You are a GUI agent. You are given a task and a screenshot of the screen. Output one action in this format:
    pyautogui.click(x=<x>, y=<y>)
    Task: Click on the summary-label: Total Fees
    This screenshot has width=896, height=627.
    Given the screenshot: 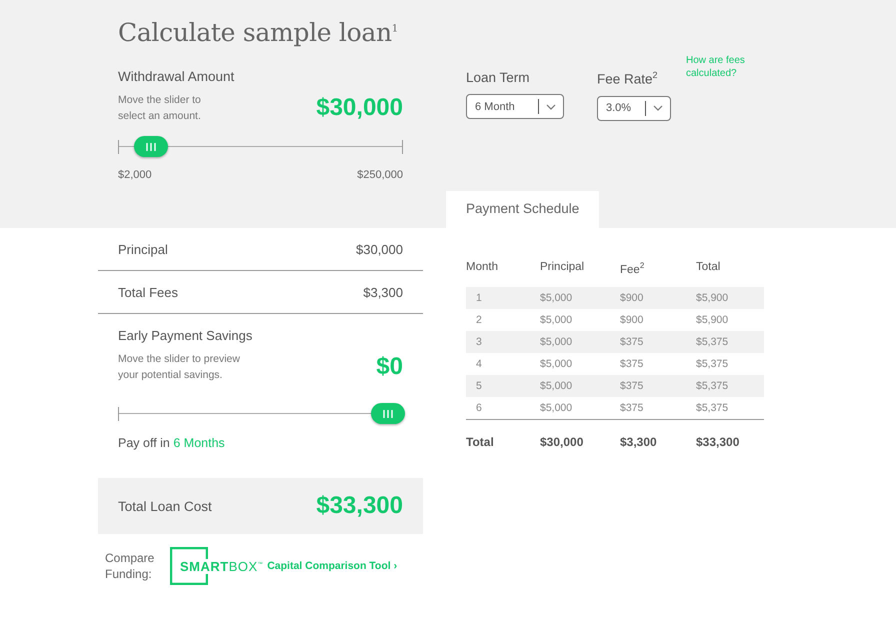 What is the action you would take?
    pyautogui.click(x=148, y=292)
    